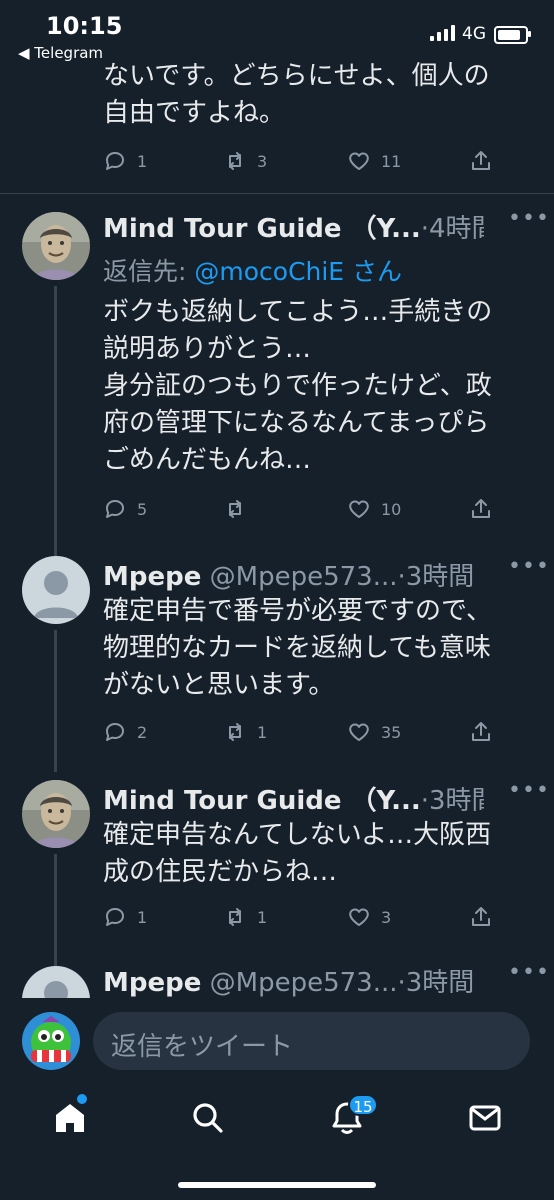  What do you see at coordinates (303, 732) in the screenshot?
I see `tweet-actions: 2 1 35` at bounding box center [303, 732].